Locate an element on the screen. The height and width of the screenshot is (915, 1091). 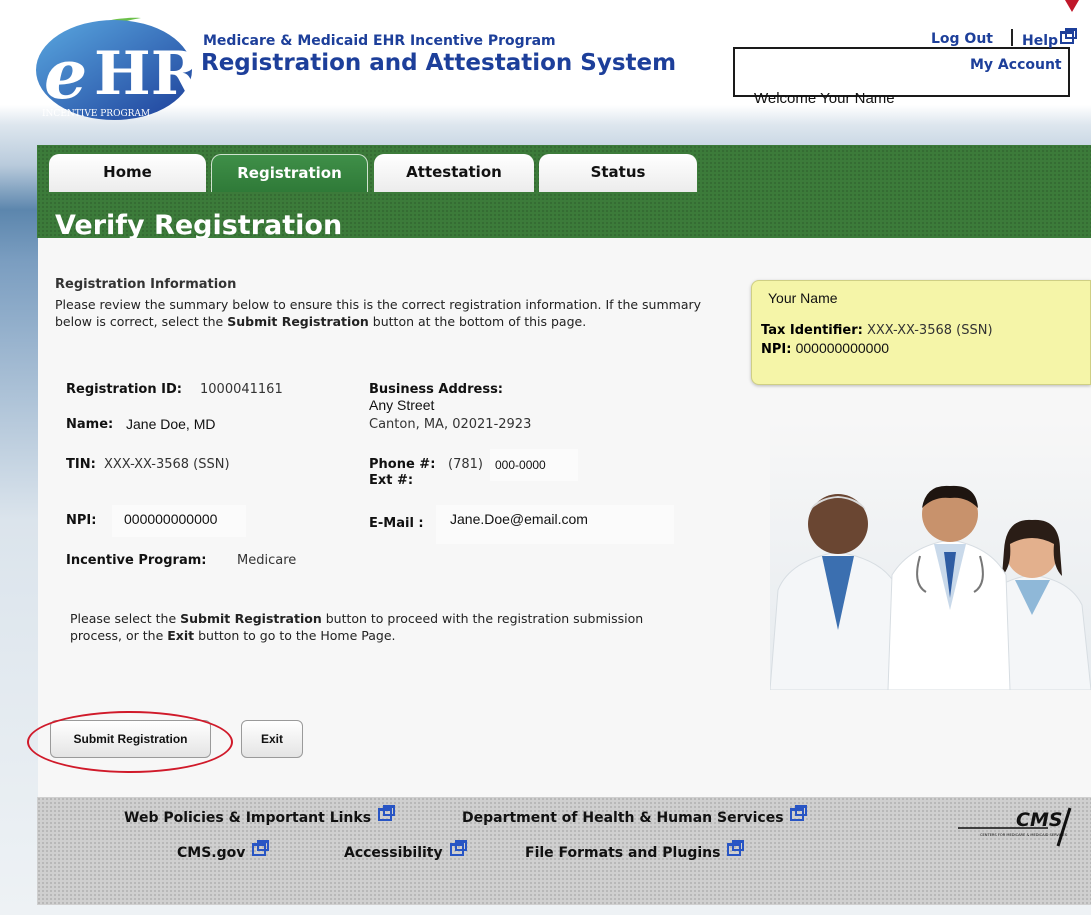
svg-text: e is located at coordinates (65, 75).